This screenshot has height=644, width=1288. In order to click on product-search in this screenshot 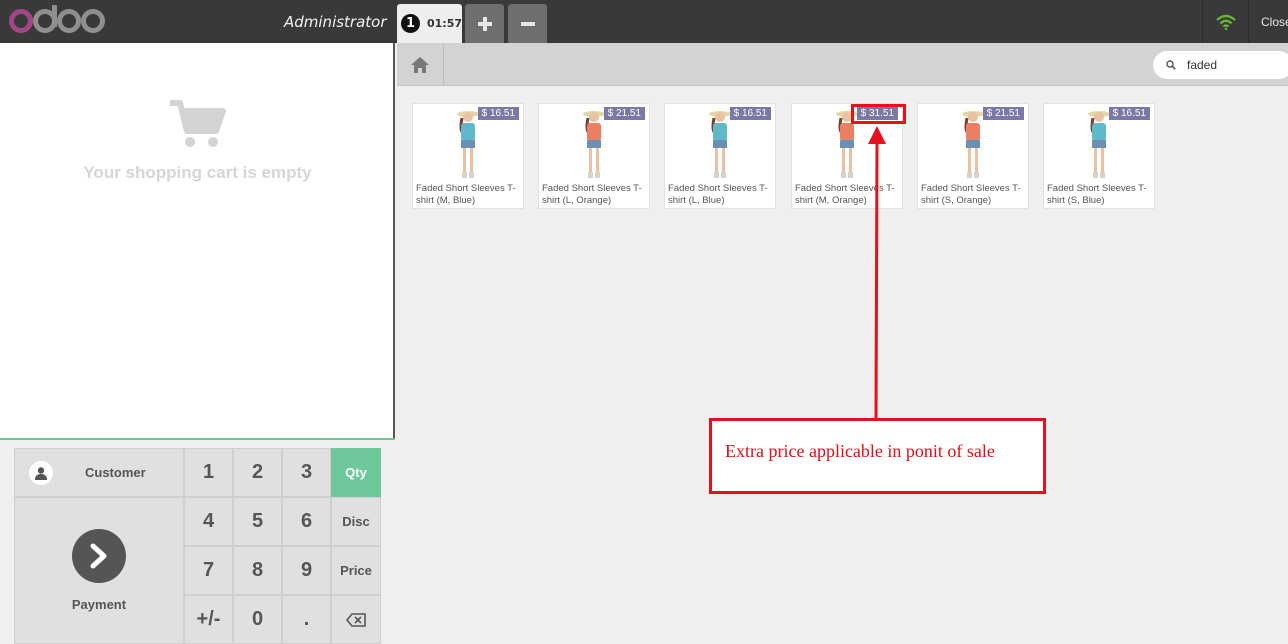, I will do `click(1220, 65)`.